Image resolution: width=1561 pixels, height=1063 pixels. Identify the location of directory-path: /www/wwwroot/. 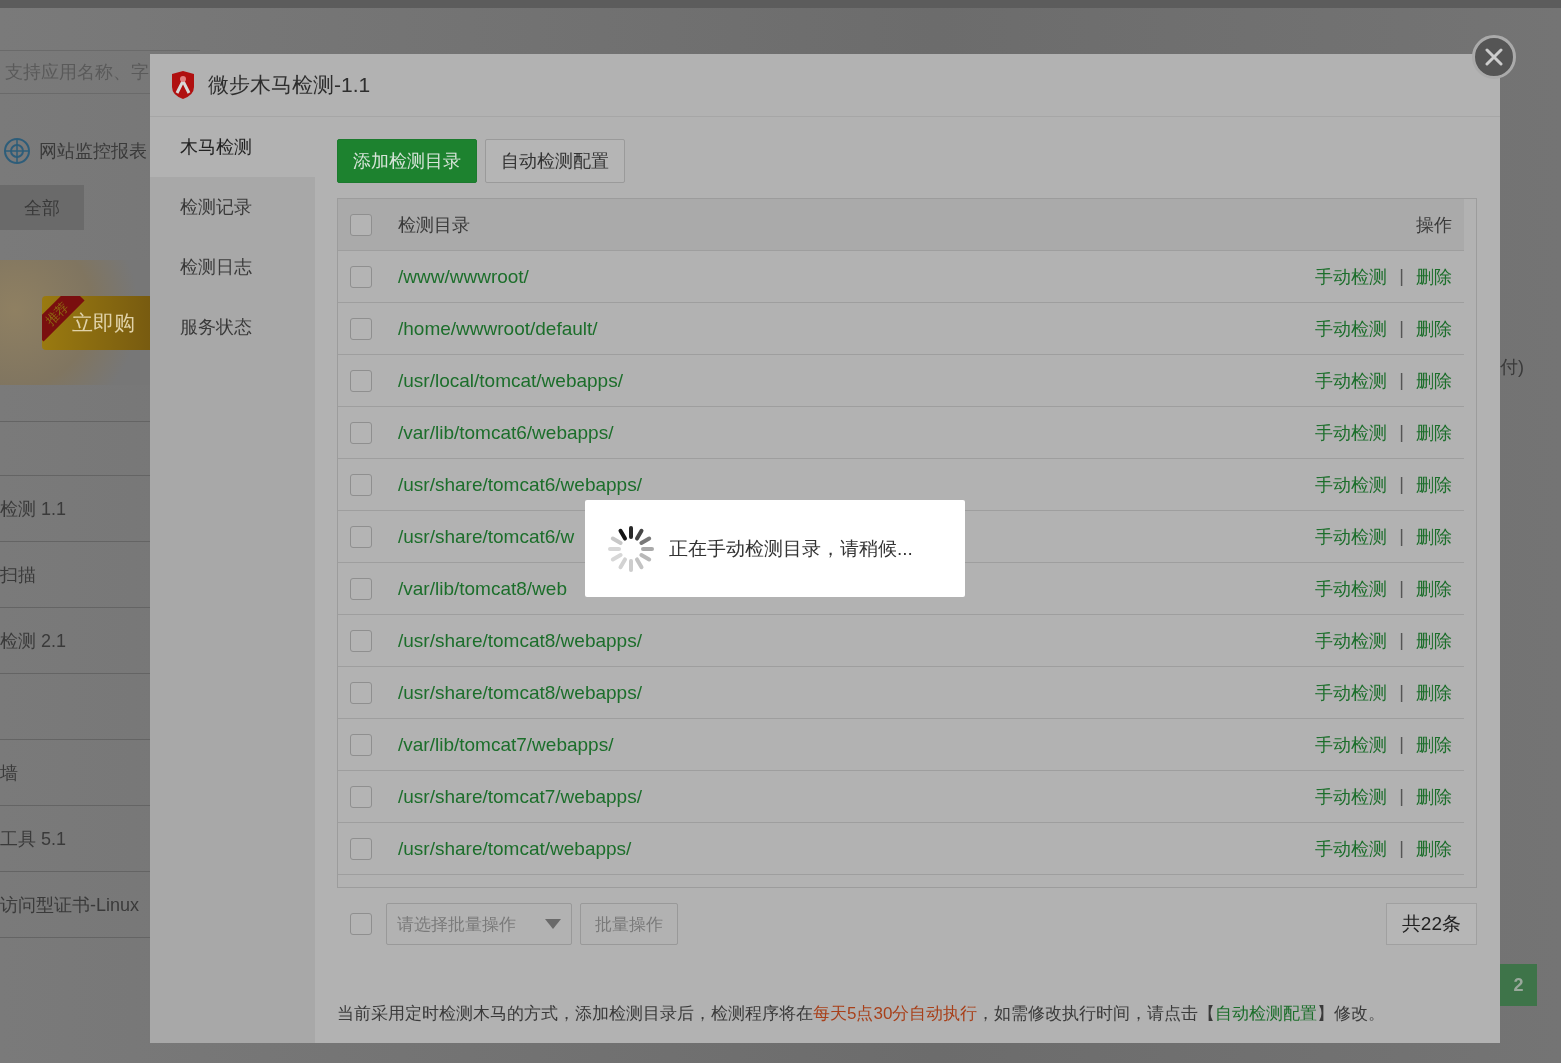
(463, 276).